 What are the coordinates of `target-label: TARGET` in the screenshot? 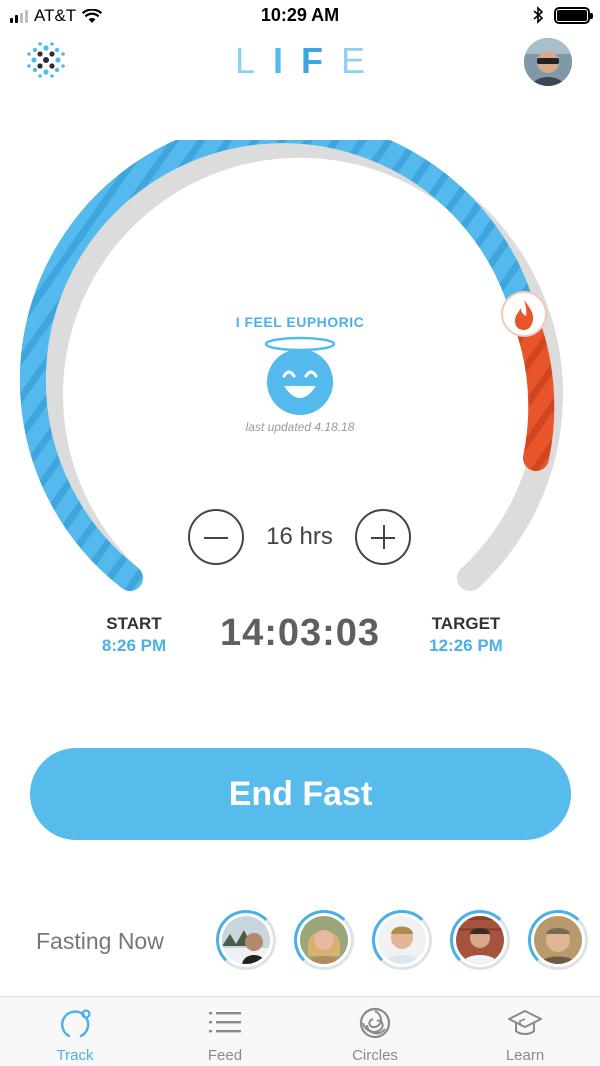 It's located at (466, 623).